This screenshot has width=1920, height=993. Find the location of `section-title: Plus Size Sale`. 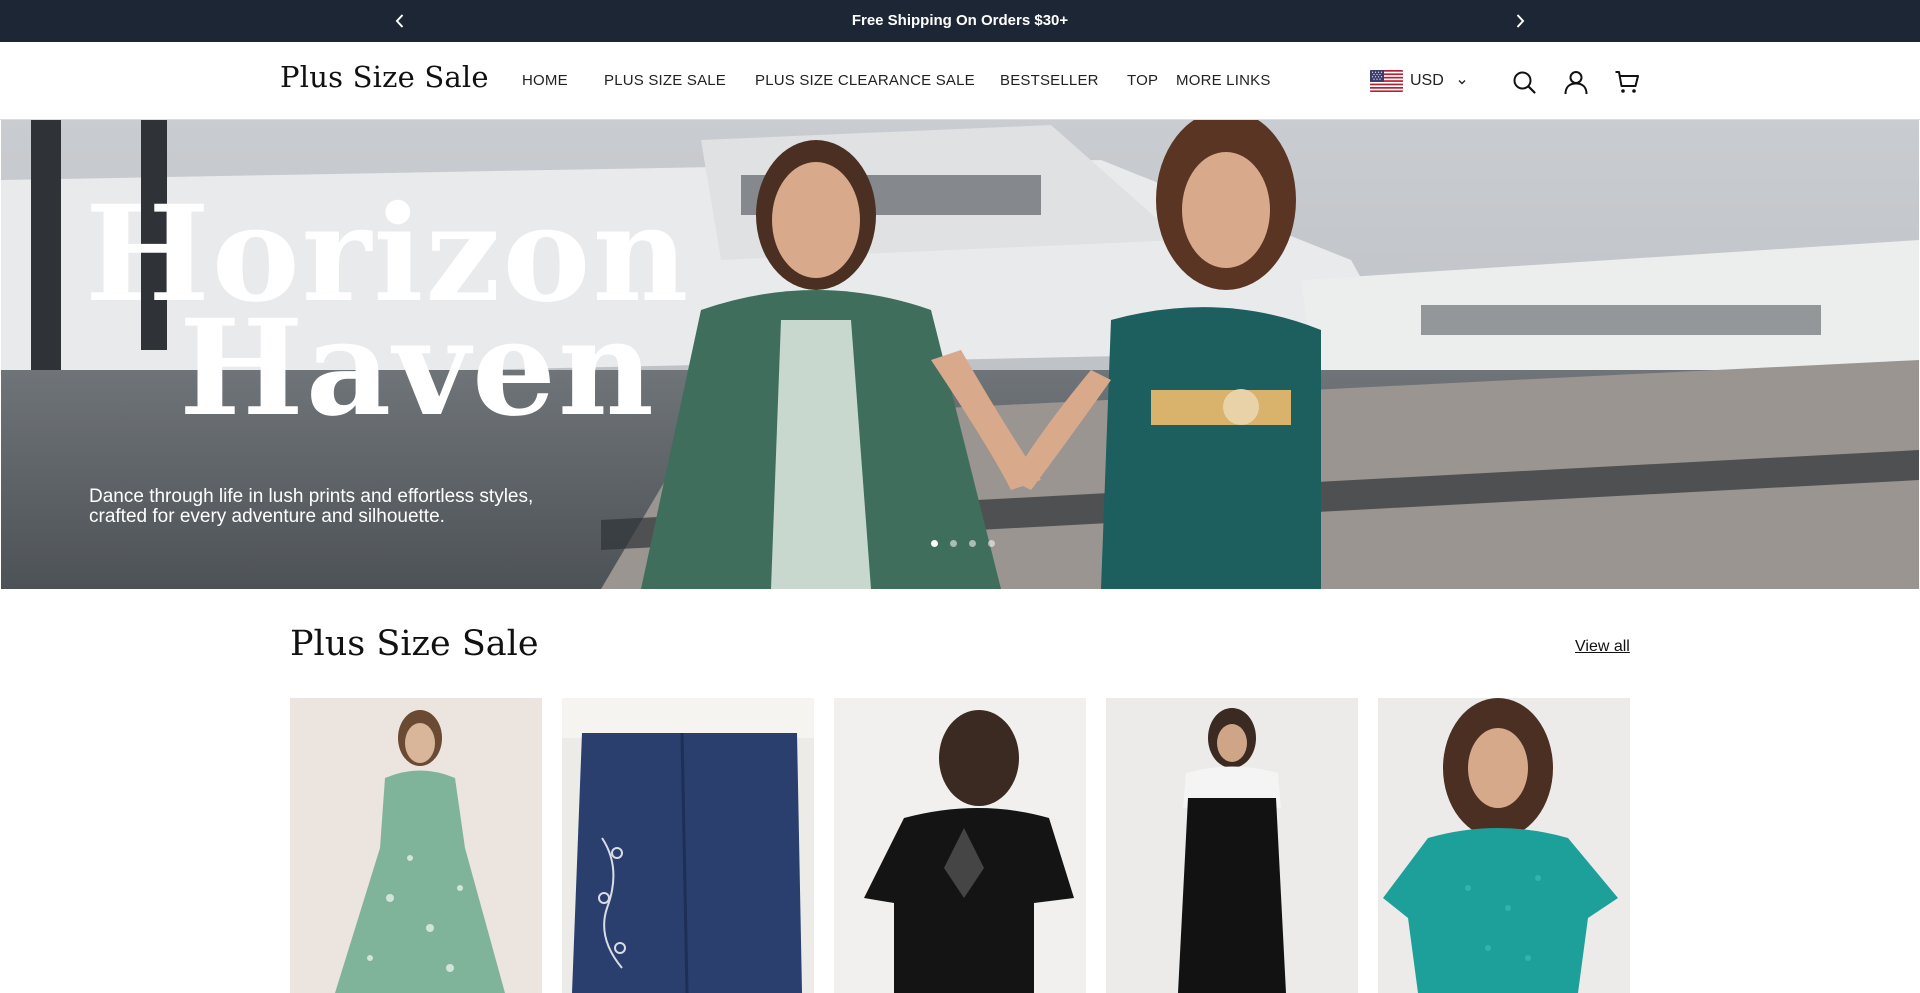

section-title: Plus Size Sale is located at coordinates (414, 644).